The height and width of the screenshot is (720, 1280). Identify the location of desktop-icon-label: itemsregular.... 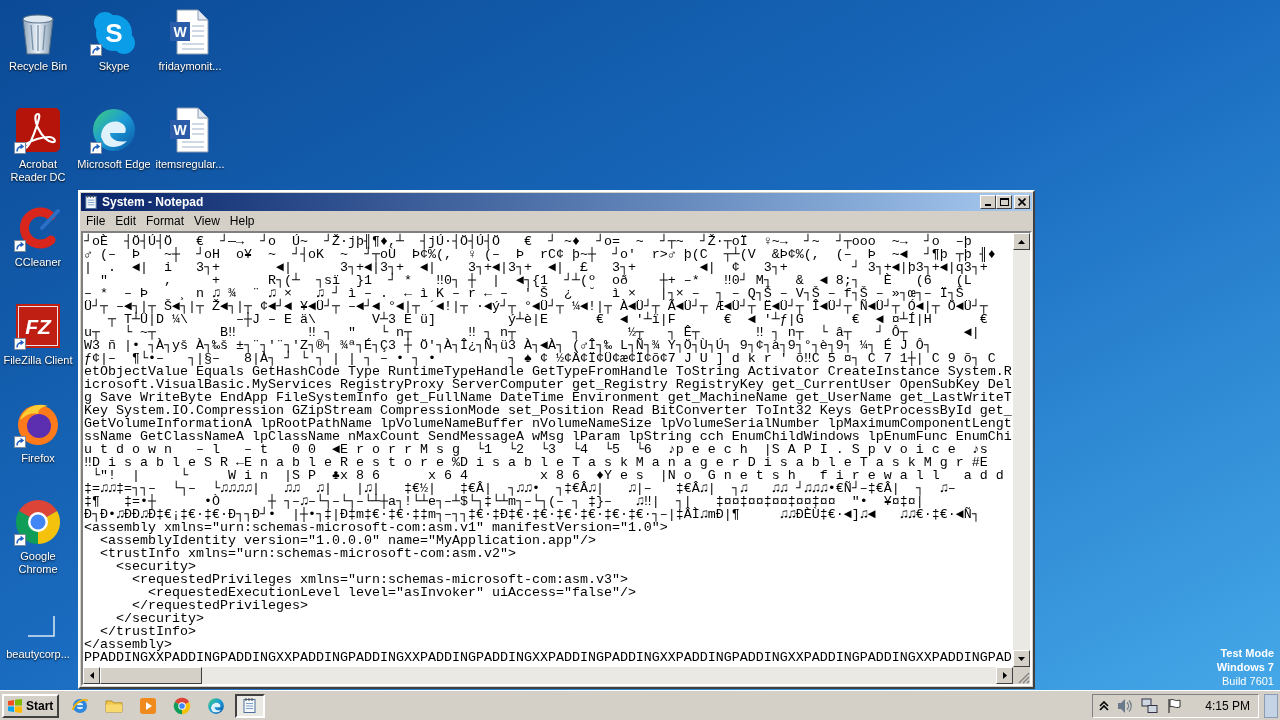
(190, 164).